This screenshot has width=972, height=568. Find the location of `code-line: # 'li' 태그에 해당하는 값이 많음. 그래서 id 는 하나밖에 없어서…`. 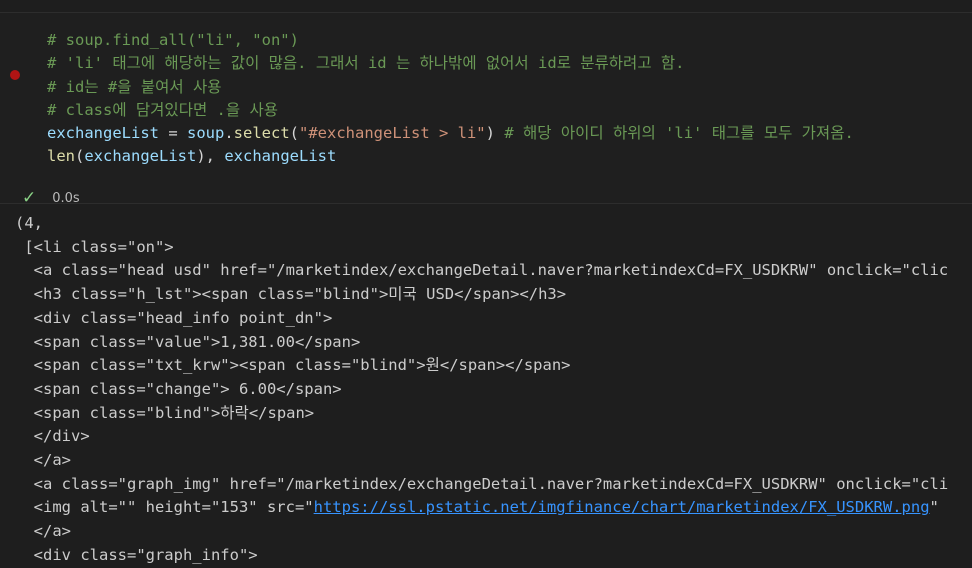

code-line: # 'li' 태그에 해당하는 값이 많음. 그래서 id 는 하나밖에 없어서… is located at coordinates (450, 63).